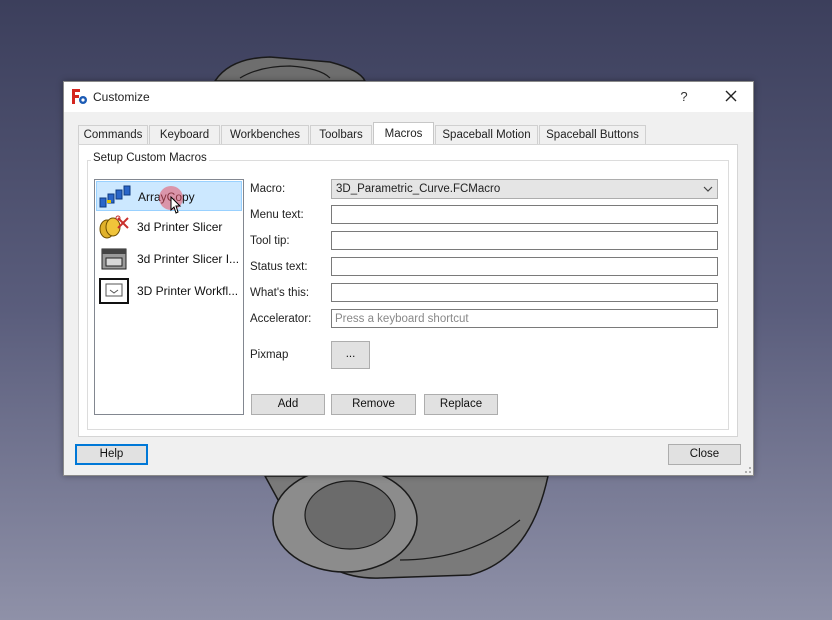 The image size is (832, 620). Describe the element at coordinates (121, 97) in the screenshot. I see `window-title: Customize` at that location.